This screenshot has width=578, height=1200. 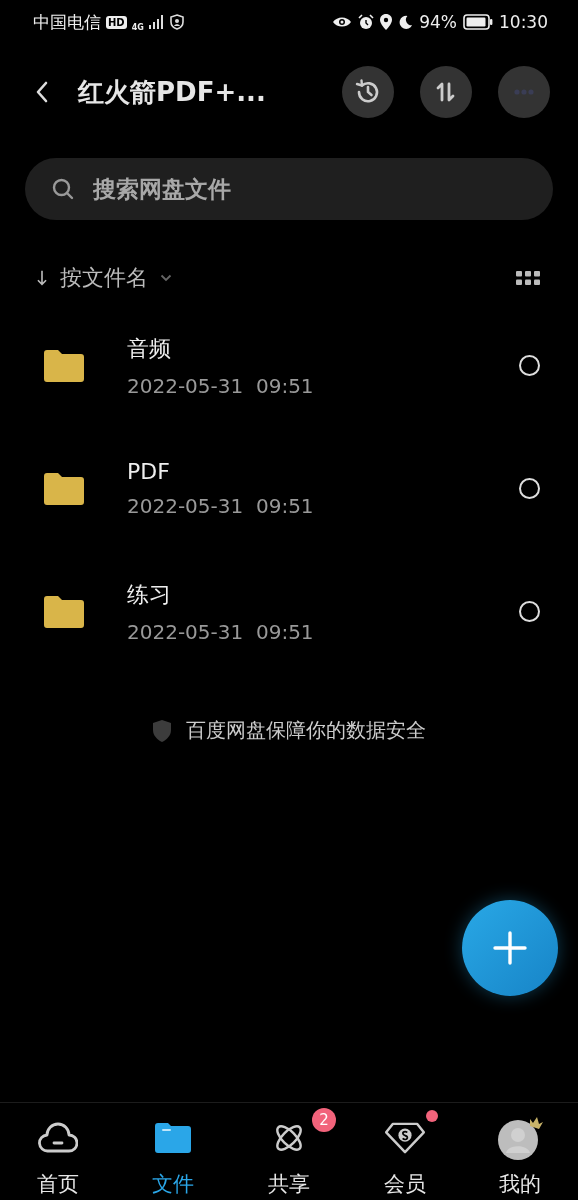 What do you see at coordinates (478, 22) in the screenshot?
I see `battery-icon` at bounding box center [478, 22].